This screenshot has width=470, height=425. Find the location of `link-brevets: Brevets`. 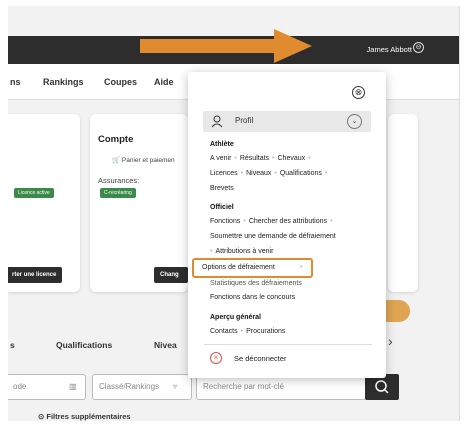

link-brevets: Brevets is located at coordinates (222, 188).